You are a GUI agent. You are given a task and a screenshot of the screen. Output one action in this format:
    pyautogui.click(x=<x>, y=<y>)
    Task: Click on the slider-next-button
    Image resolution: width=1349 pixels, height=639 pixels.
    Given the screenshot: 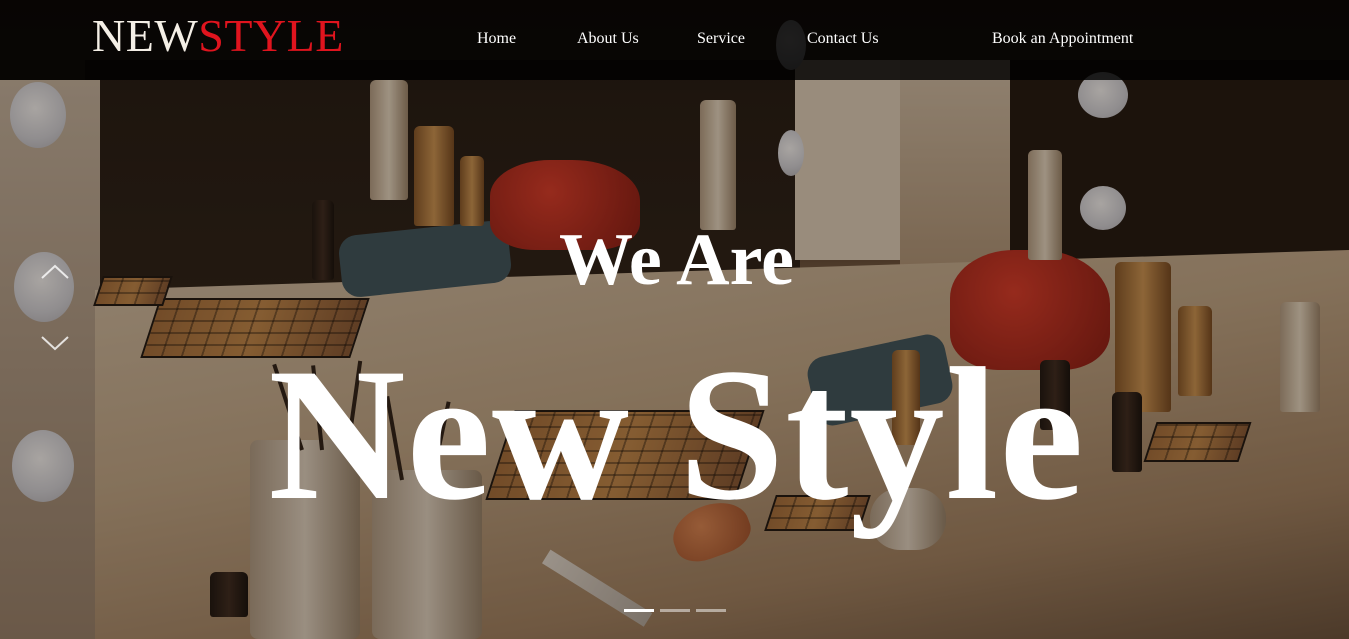 What is the action you would take?
    pyautogui.click(x=55, y=343)
    